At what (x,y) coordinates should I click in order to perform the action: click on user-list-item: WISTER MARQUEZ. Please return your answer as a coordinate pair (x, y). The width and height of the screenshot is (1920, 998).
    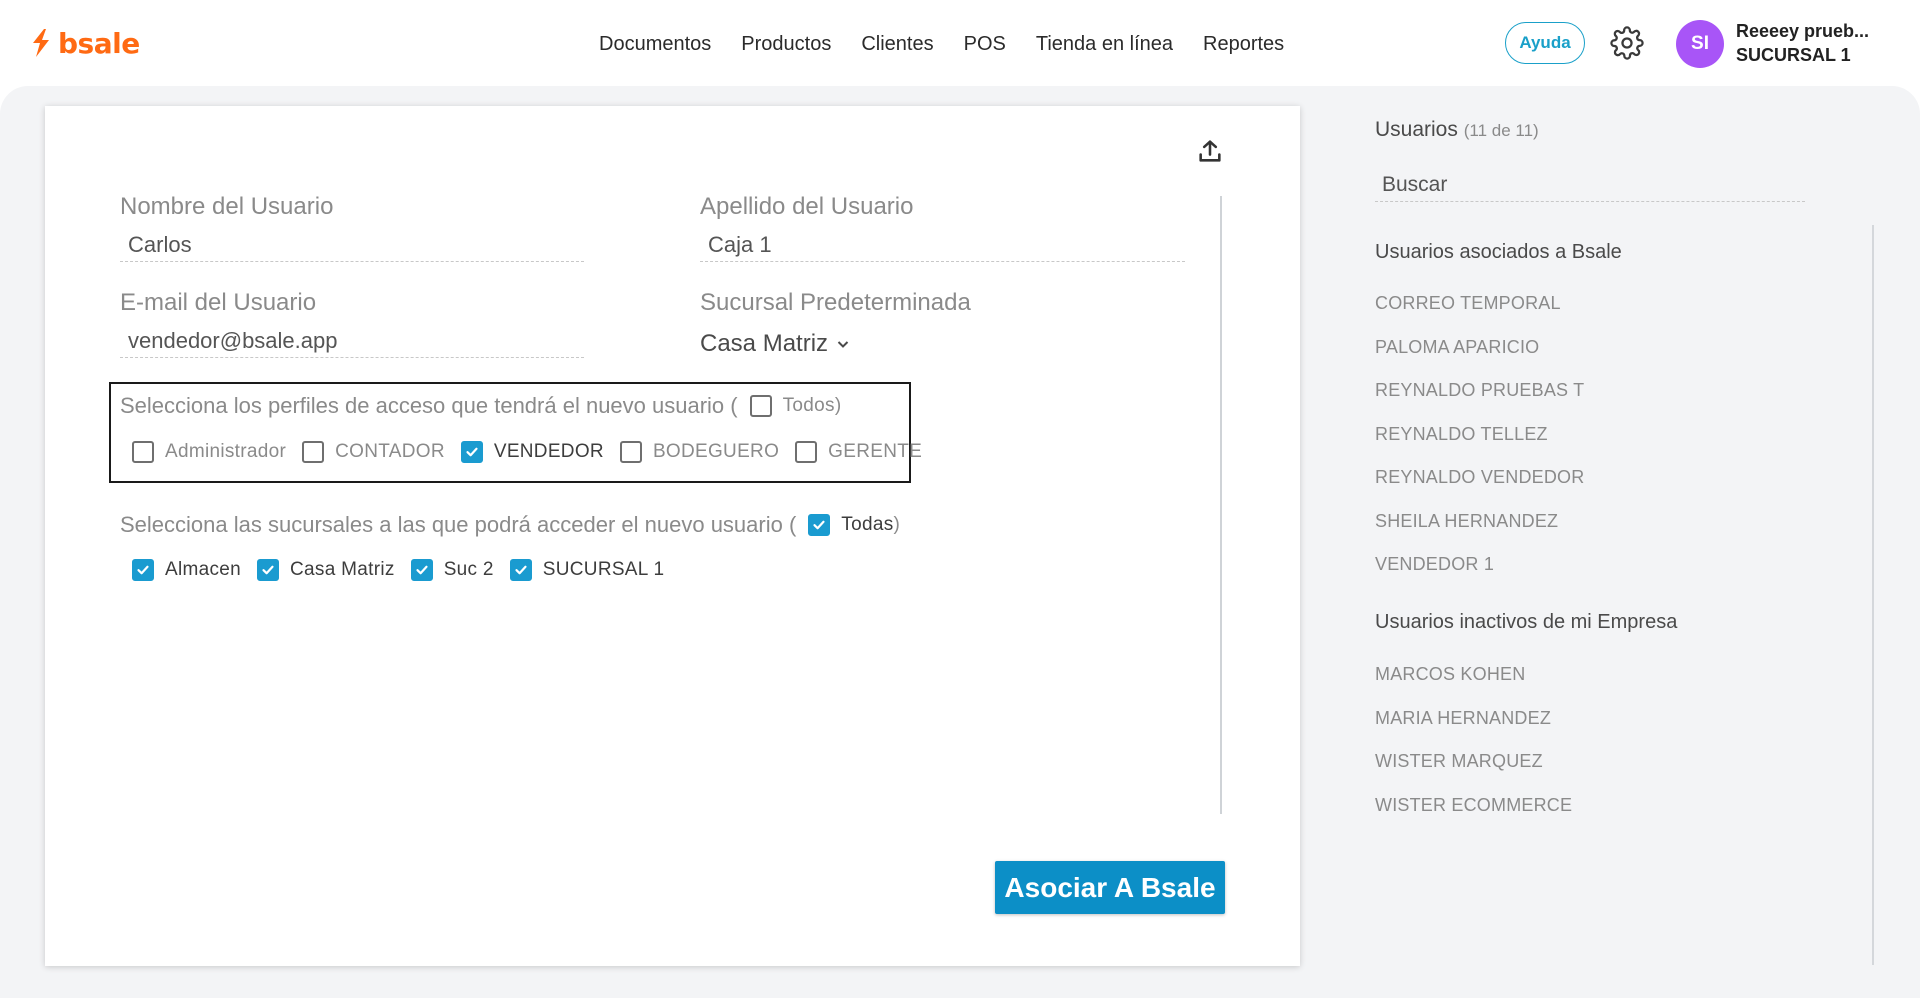
    Looking at the image, I should click on (1473, 762).